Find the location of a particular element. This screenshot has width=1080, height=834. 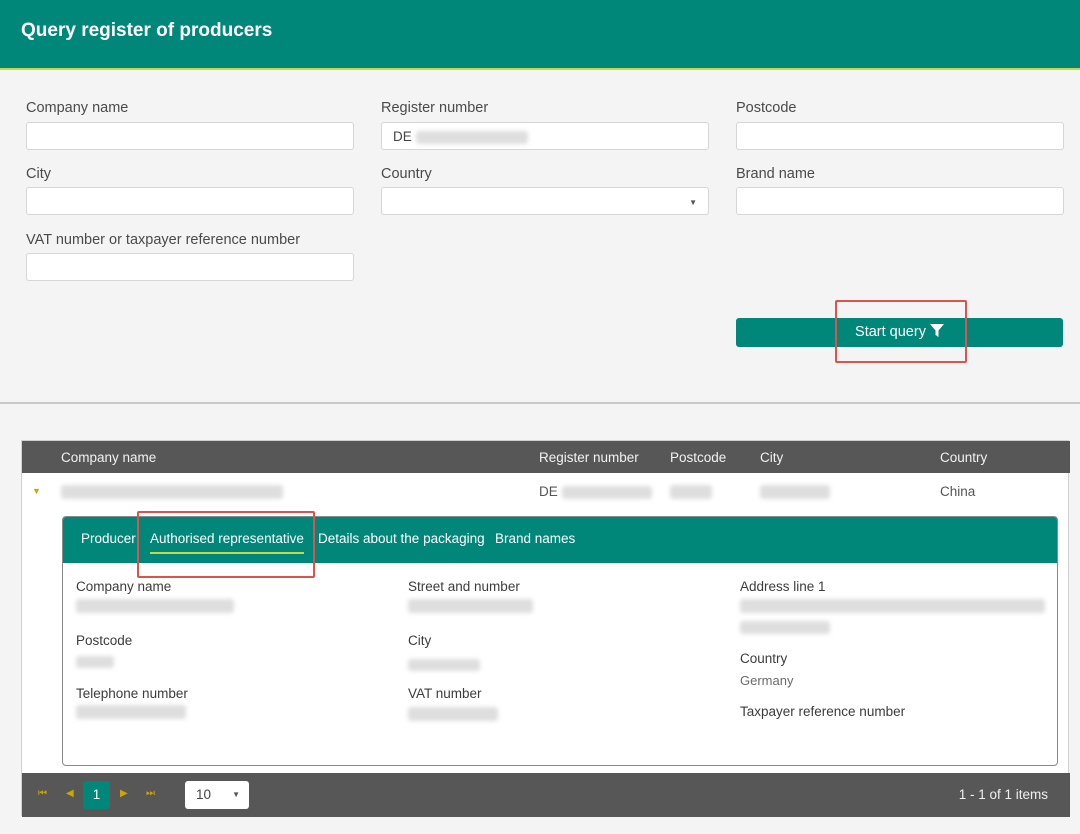

vat-input is located at coordinates (190, 267).